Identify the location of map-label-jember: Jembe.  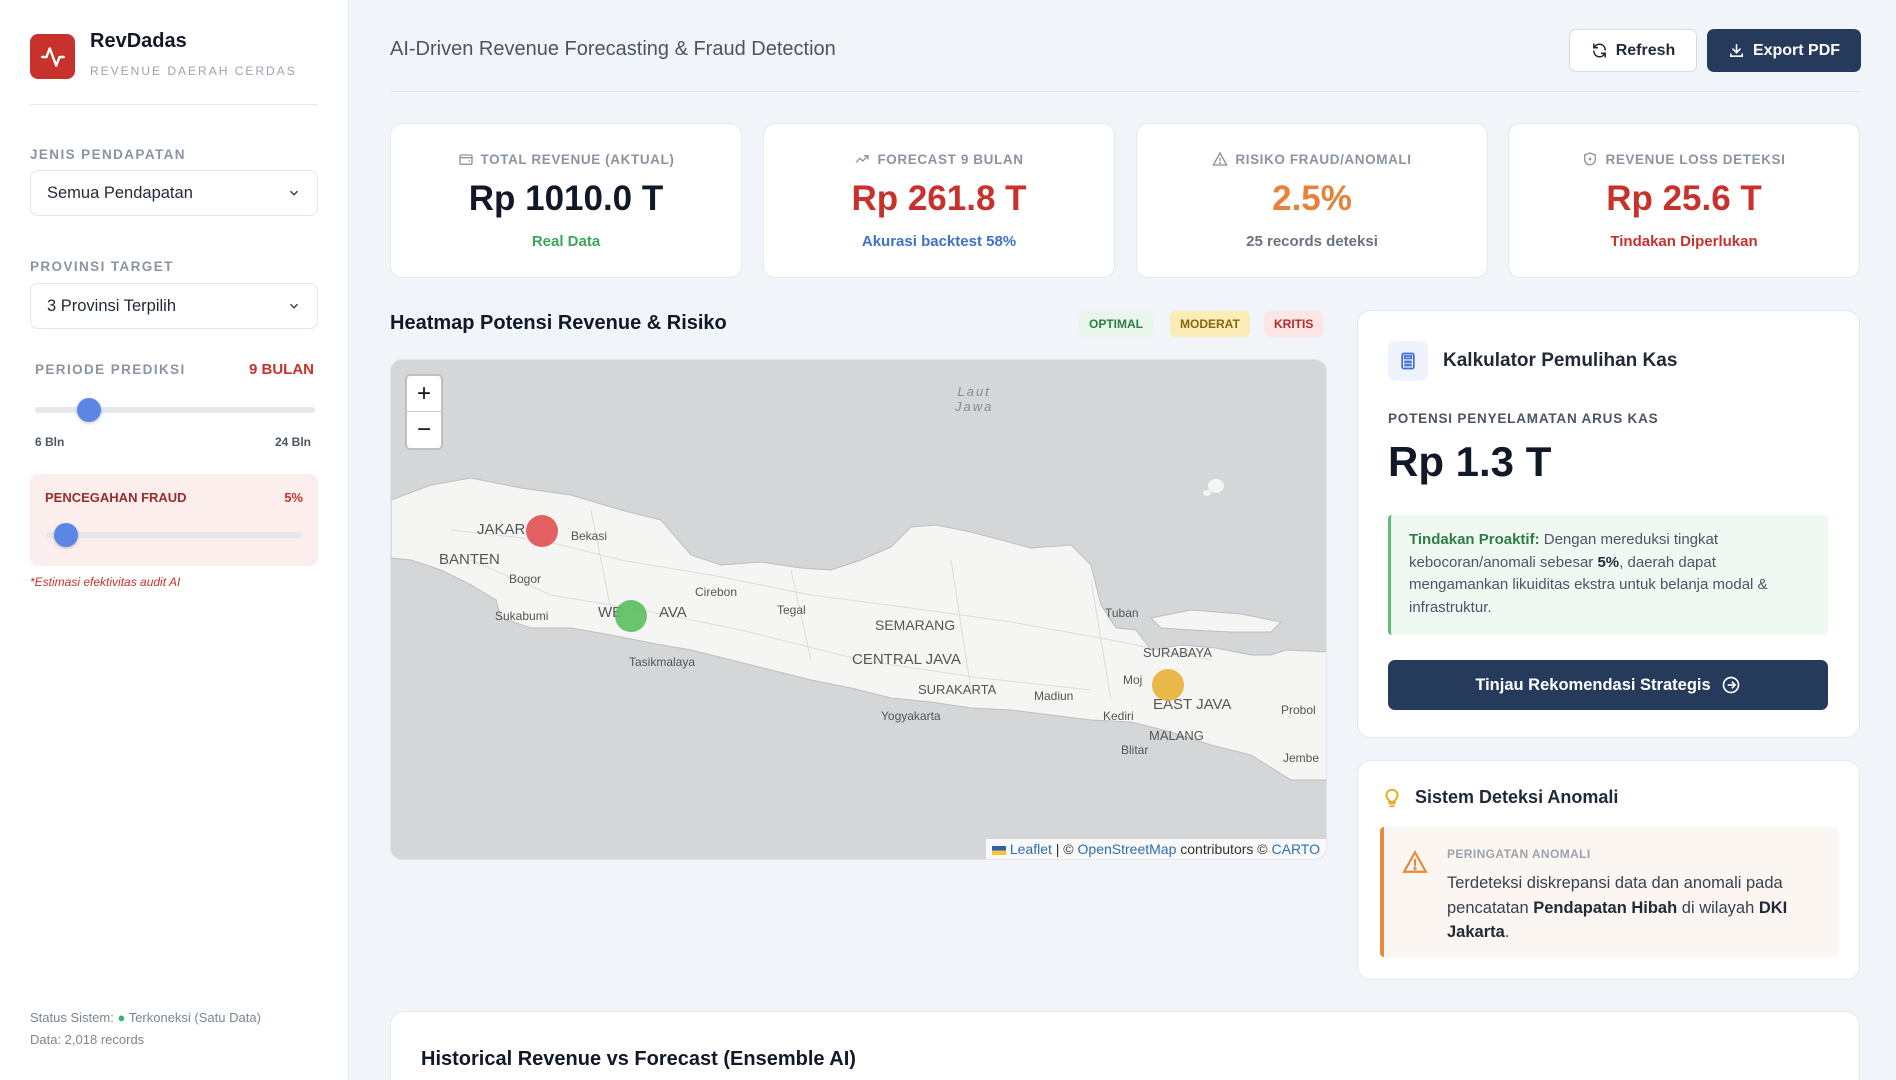
(1301, 758).